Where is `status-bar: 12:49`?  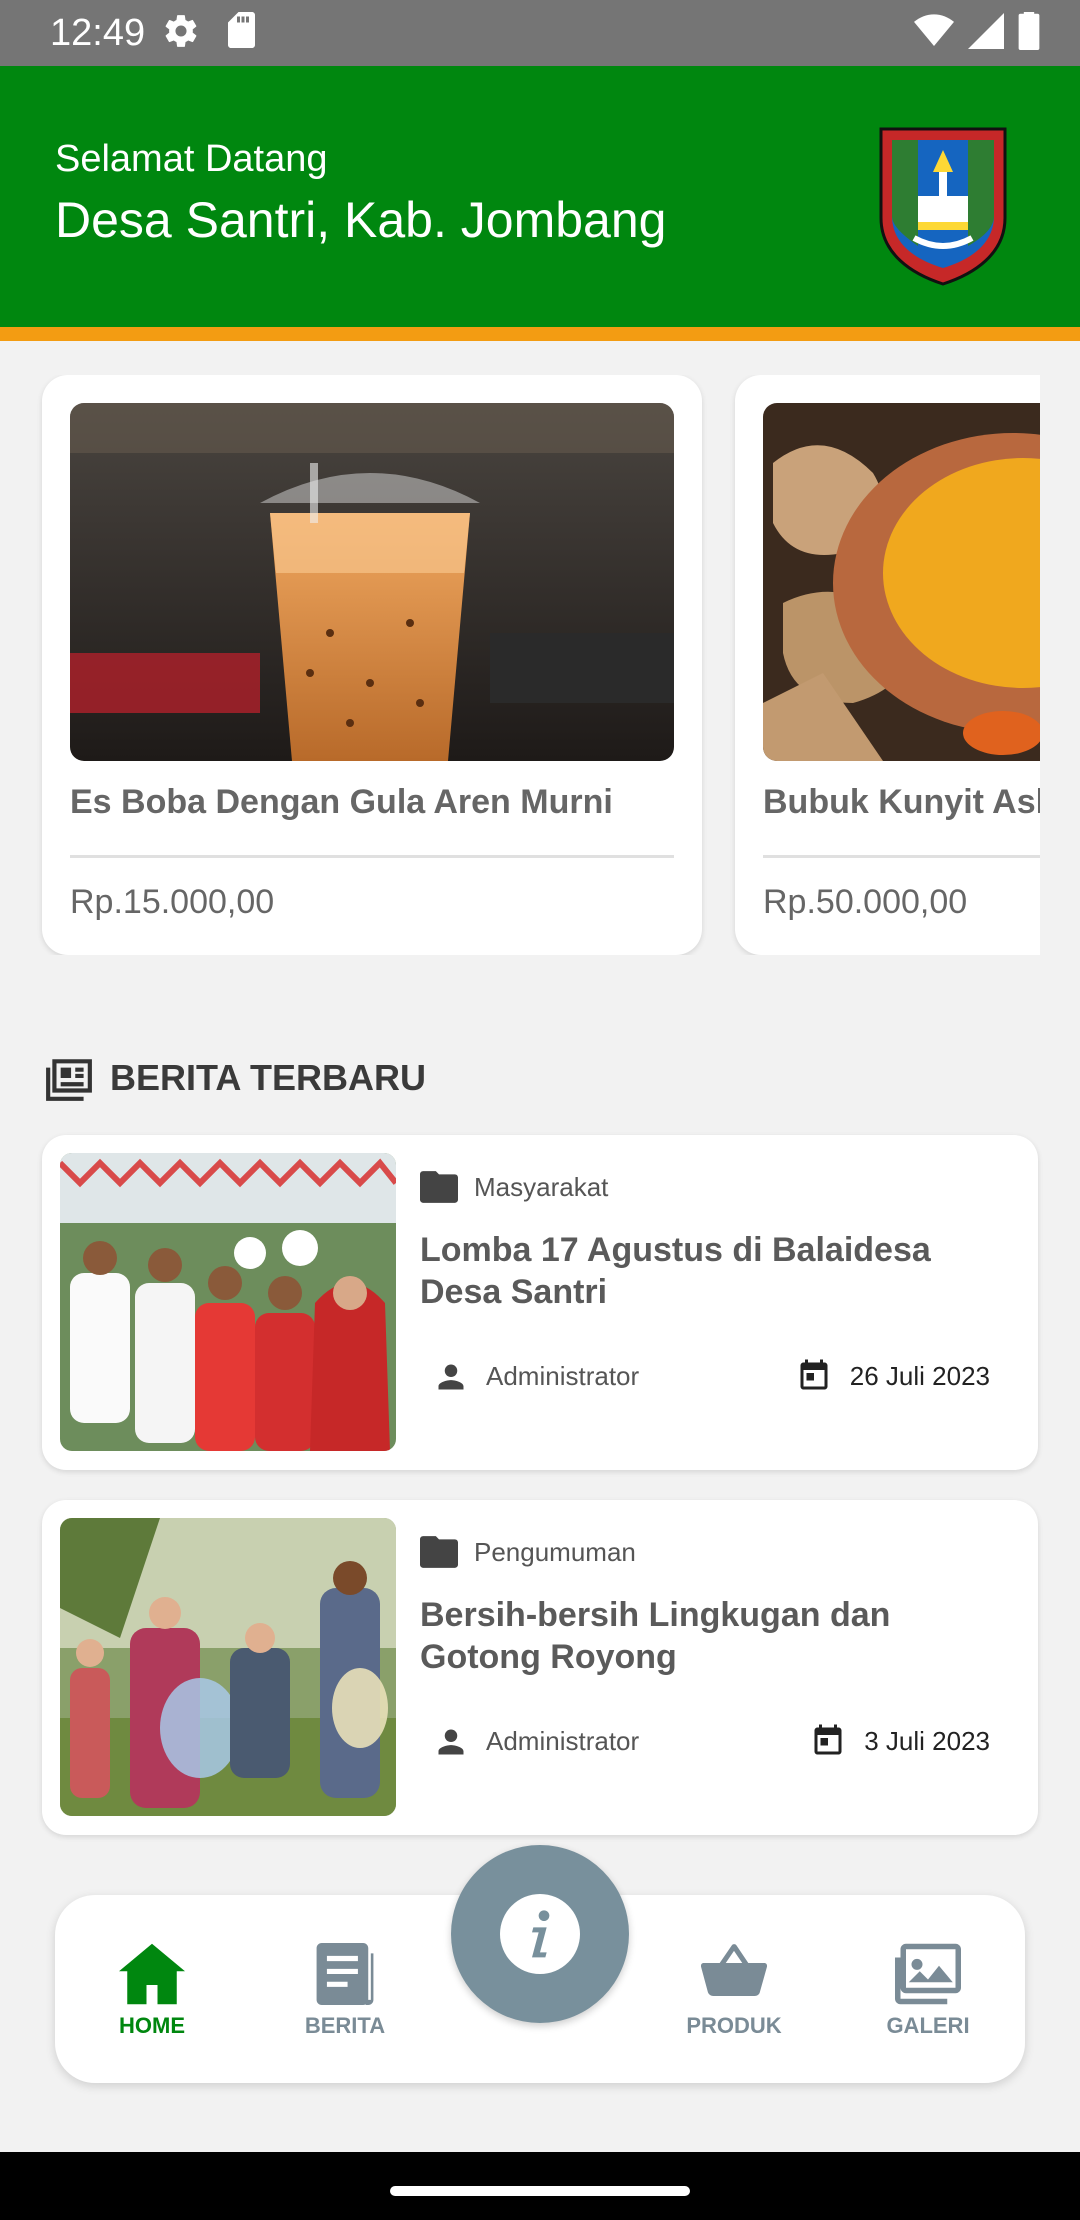 status-bar: 12:49 is located at coordinates (540, 33).